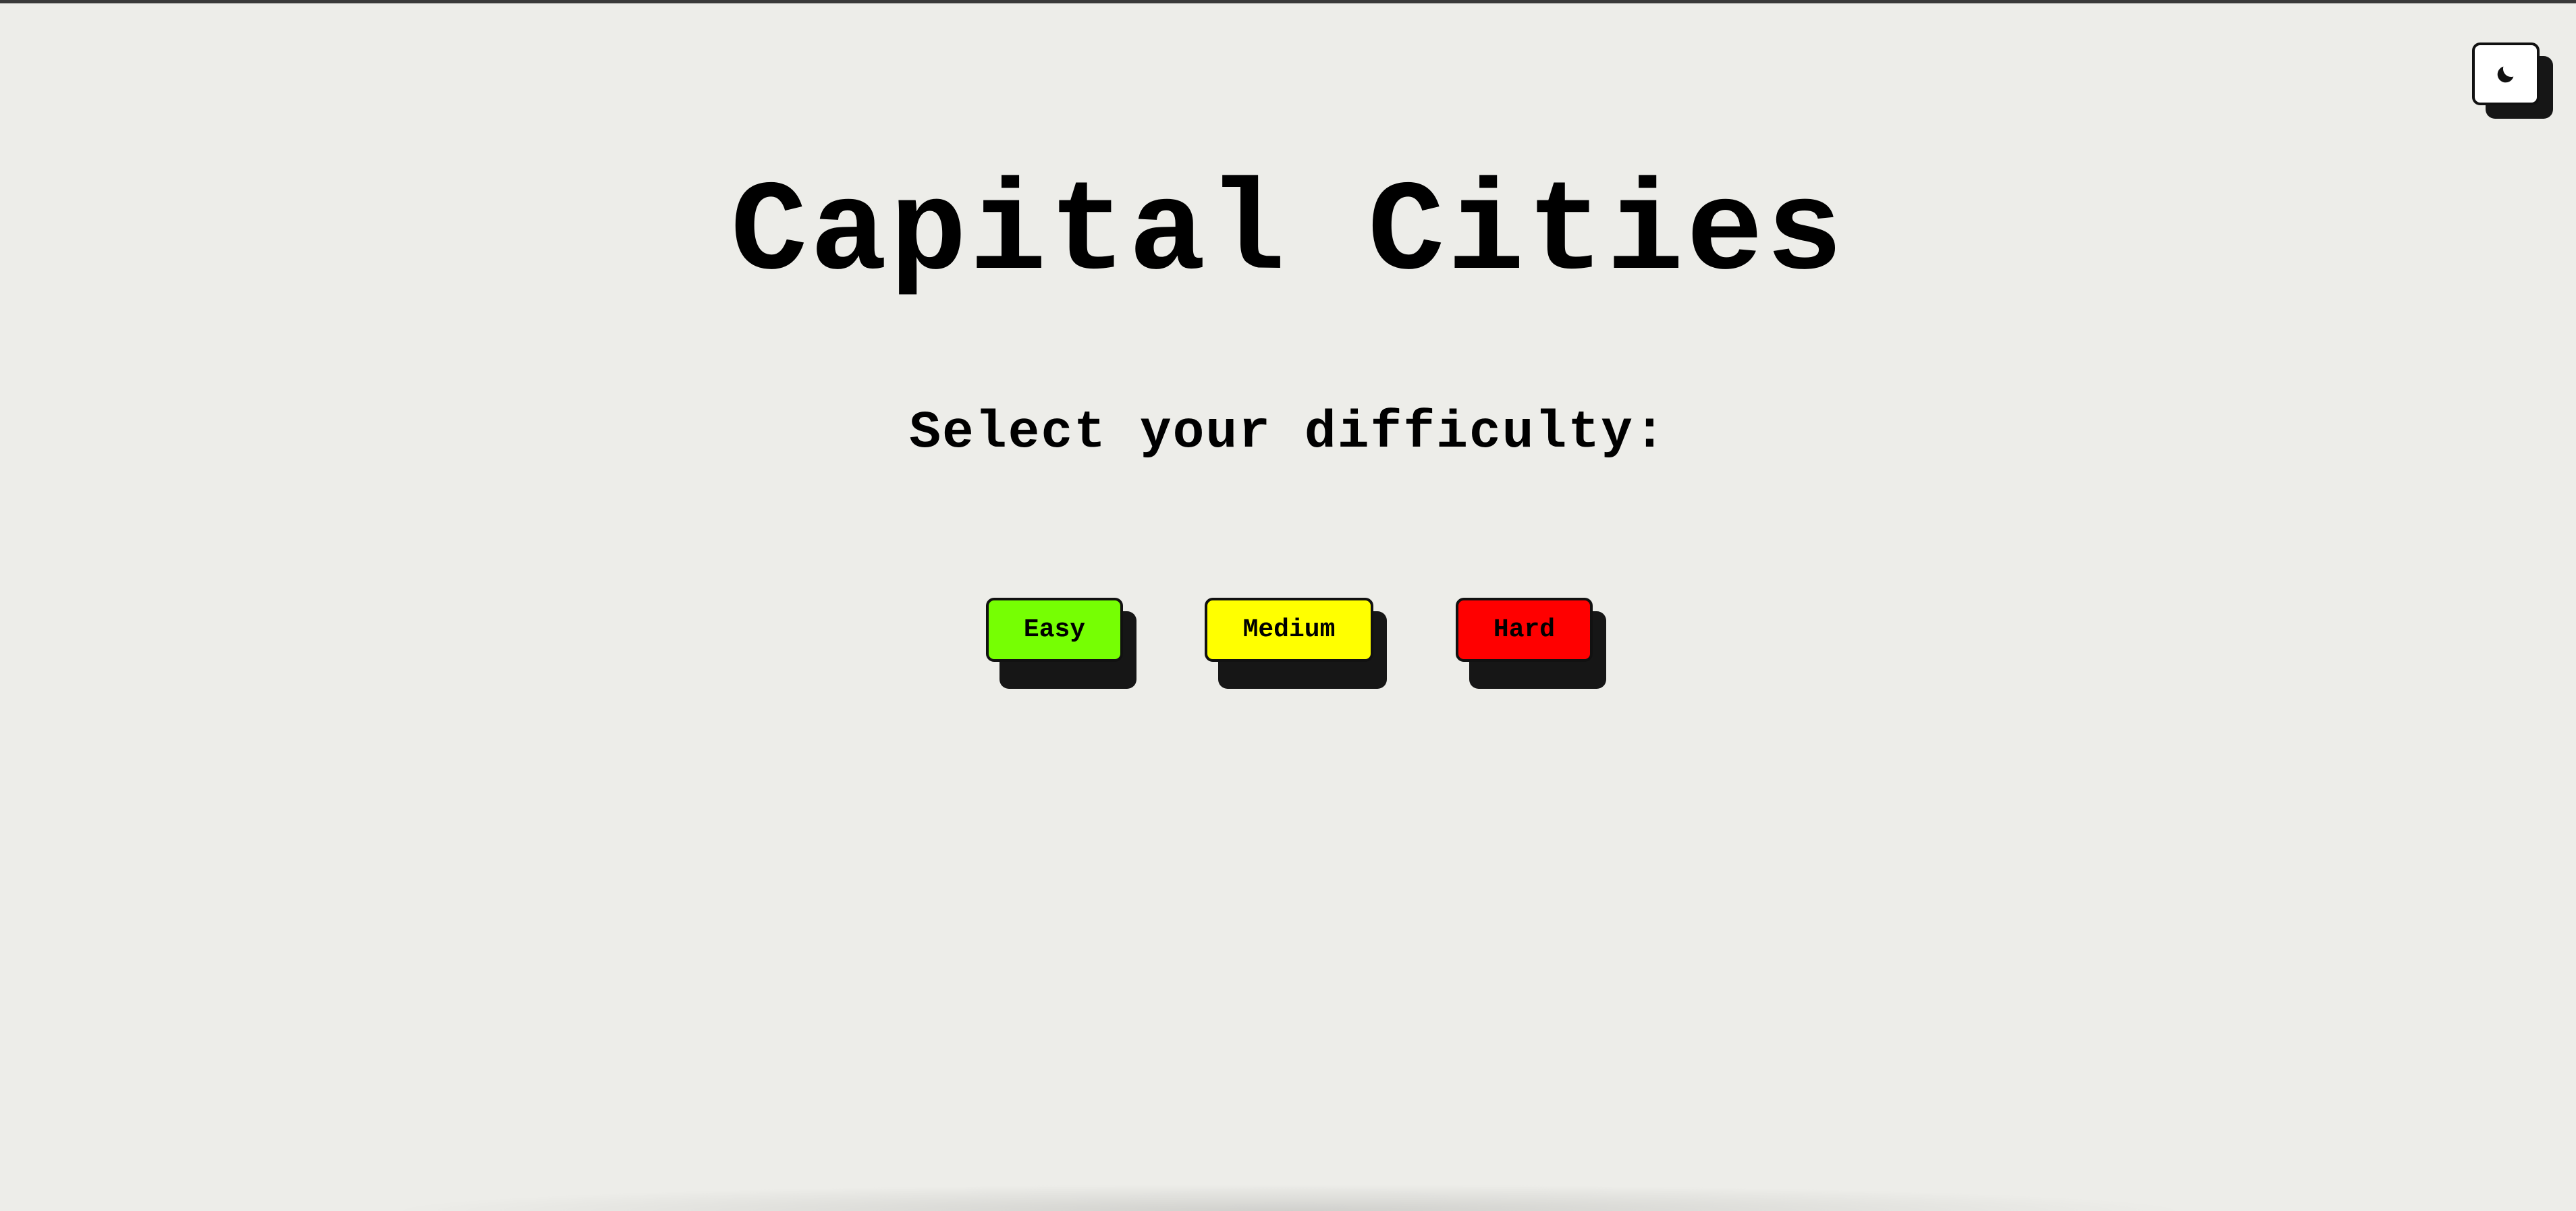 The width and height of the screenshot is (2576, 1211). I want to click on difficulty-prompt: Select your difficulty:, so click(1288, 433).